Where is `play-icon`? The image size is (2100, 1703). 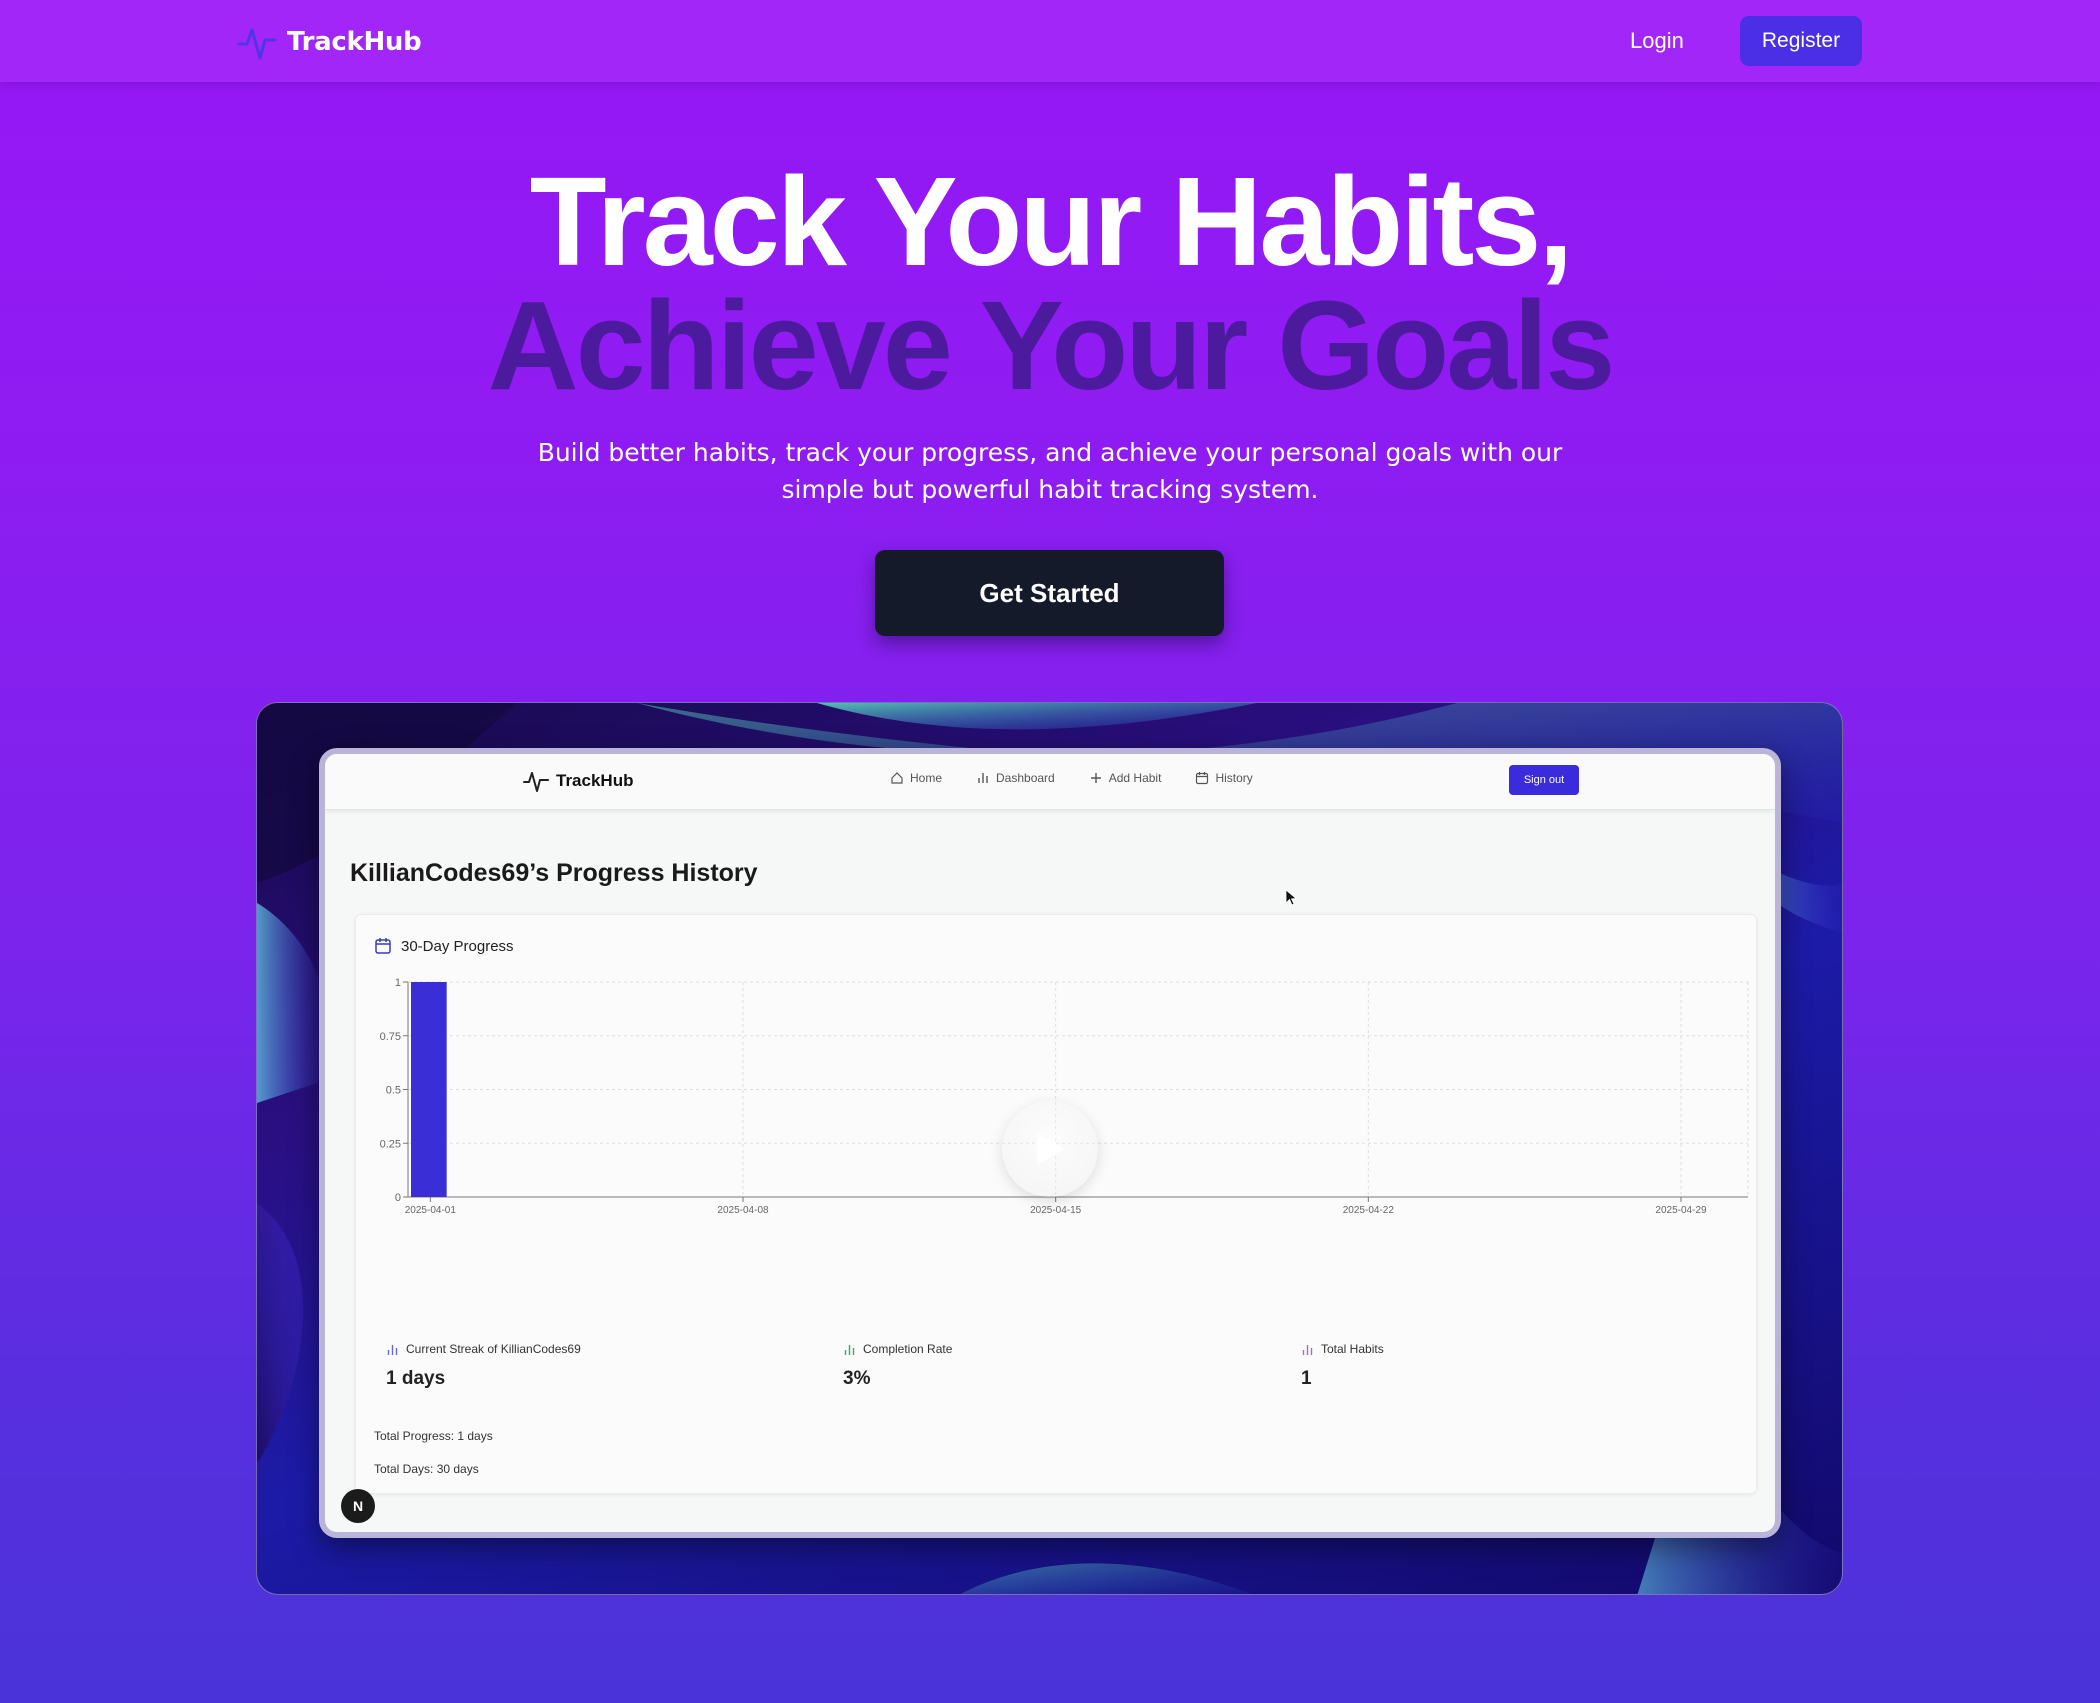 play-icon is located at coordinates (1050, 1149).